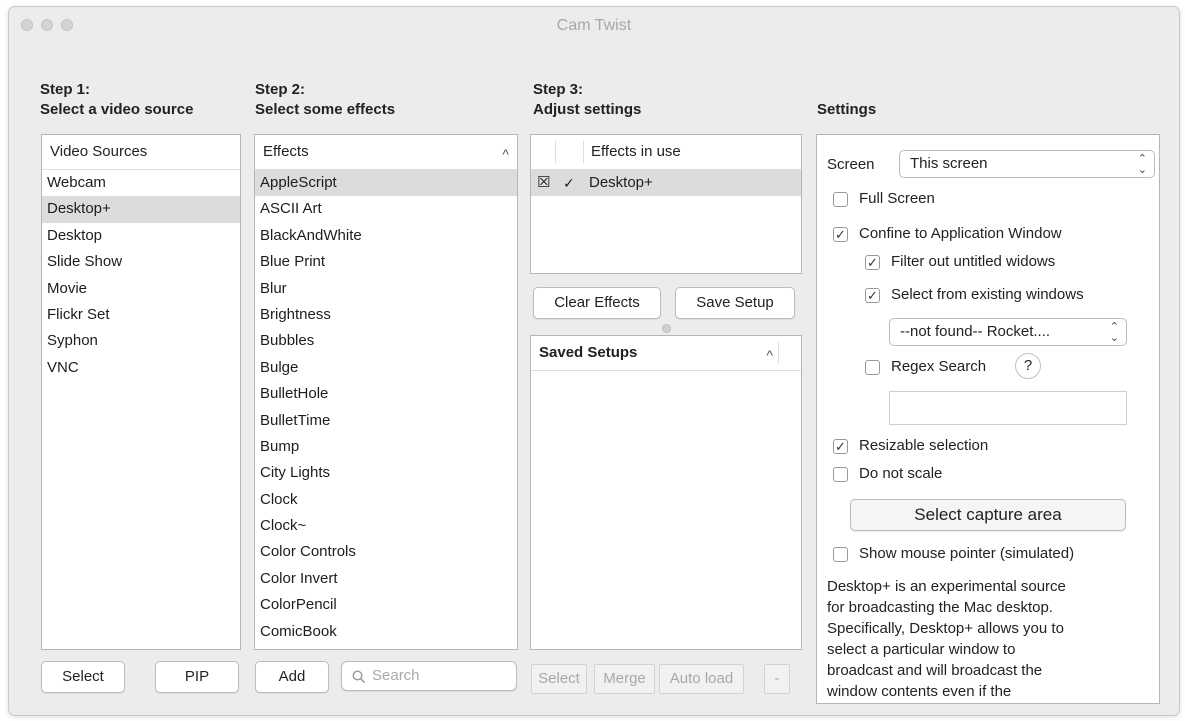 The image size is (1185, 721). I want to click on screen-select-value: This screen, so click(949, 163).